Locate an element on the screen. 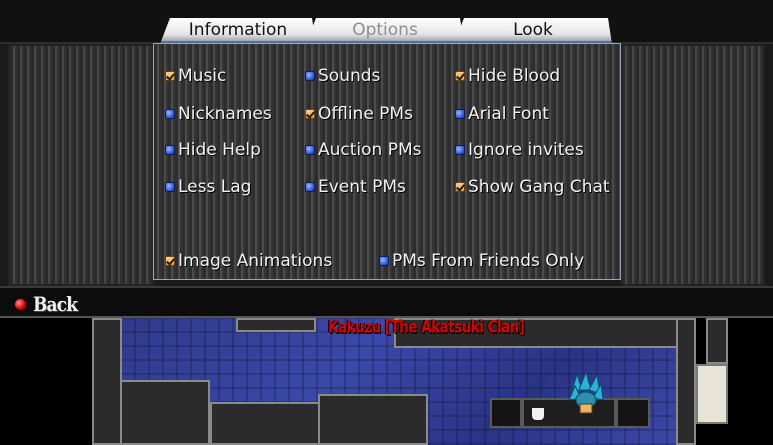 Image resolution: width=773 pixels, height=445 pixels. option-offline-pms: Offline PMs is located at coordinates (359, 114).